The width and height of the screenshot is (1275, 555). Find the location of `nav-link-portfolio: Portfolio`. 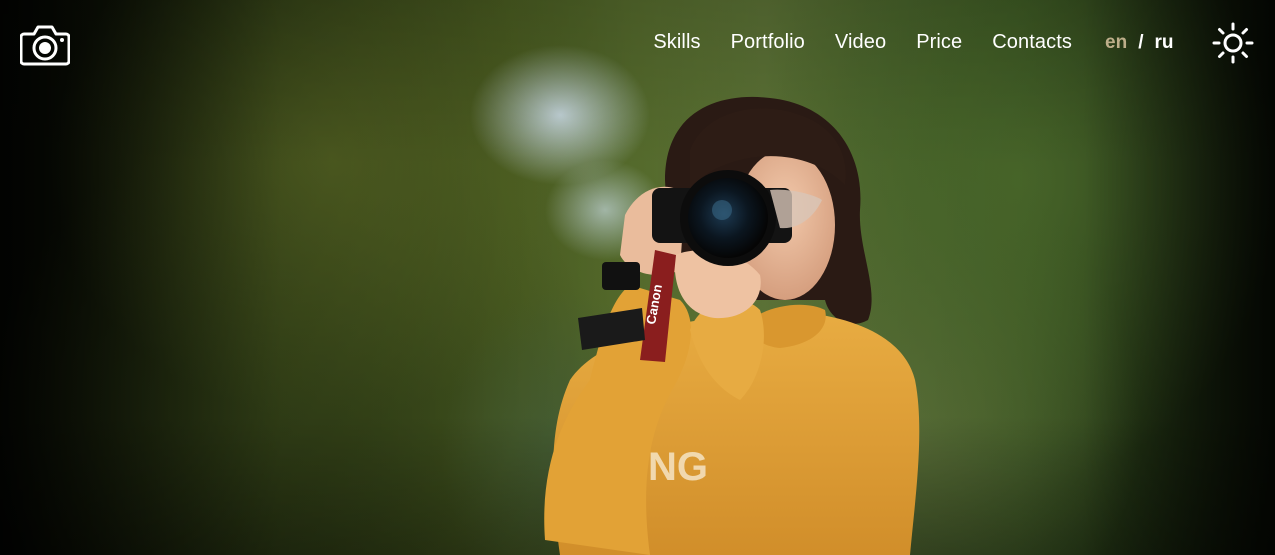

nav-link-portfolio: Portfolio is located at coordinates (768, 42).